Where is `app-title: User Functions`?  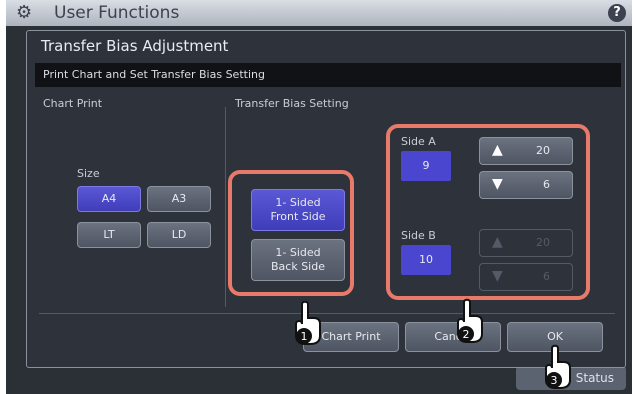 app-title: User Functions is located at coordinates (117, 13).